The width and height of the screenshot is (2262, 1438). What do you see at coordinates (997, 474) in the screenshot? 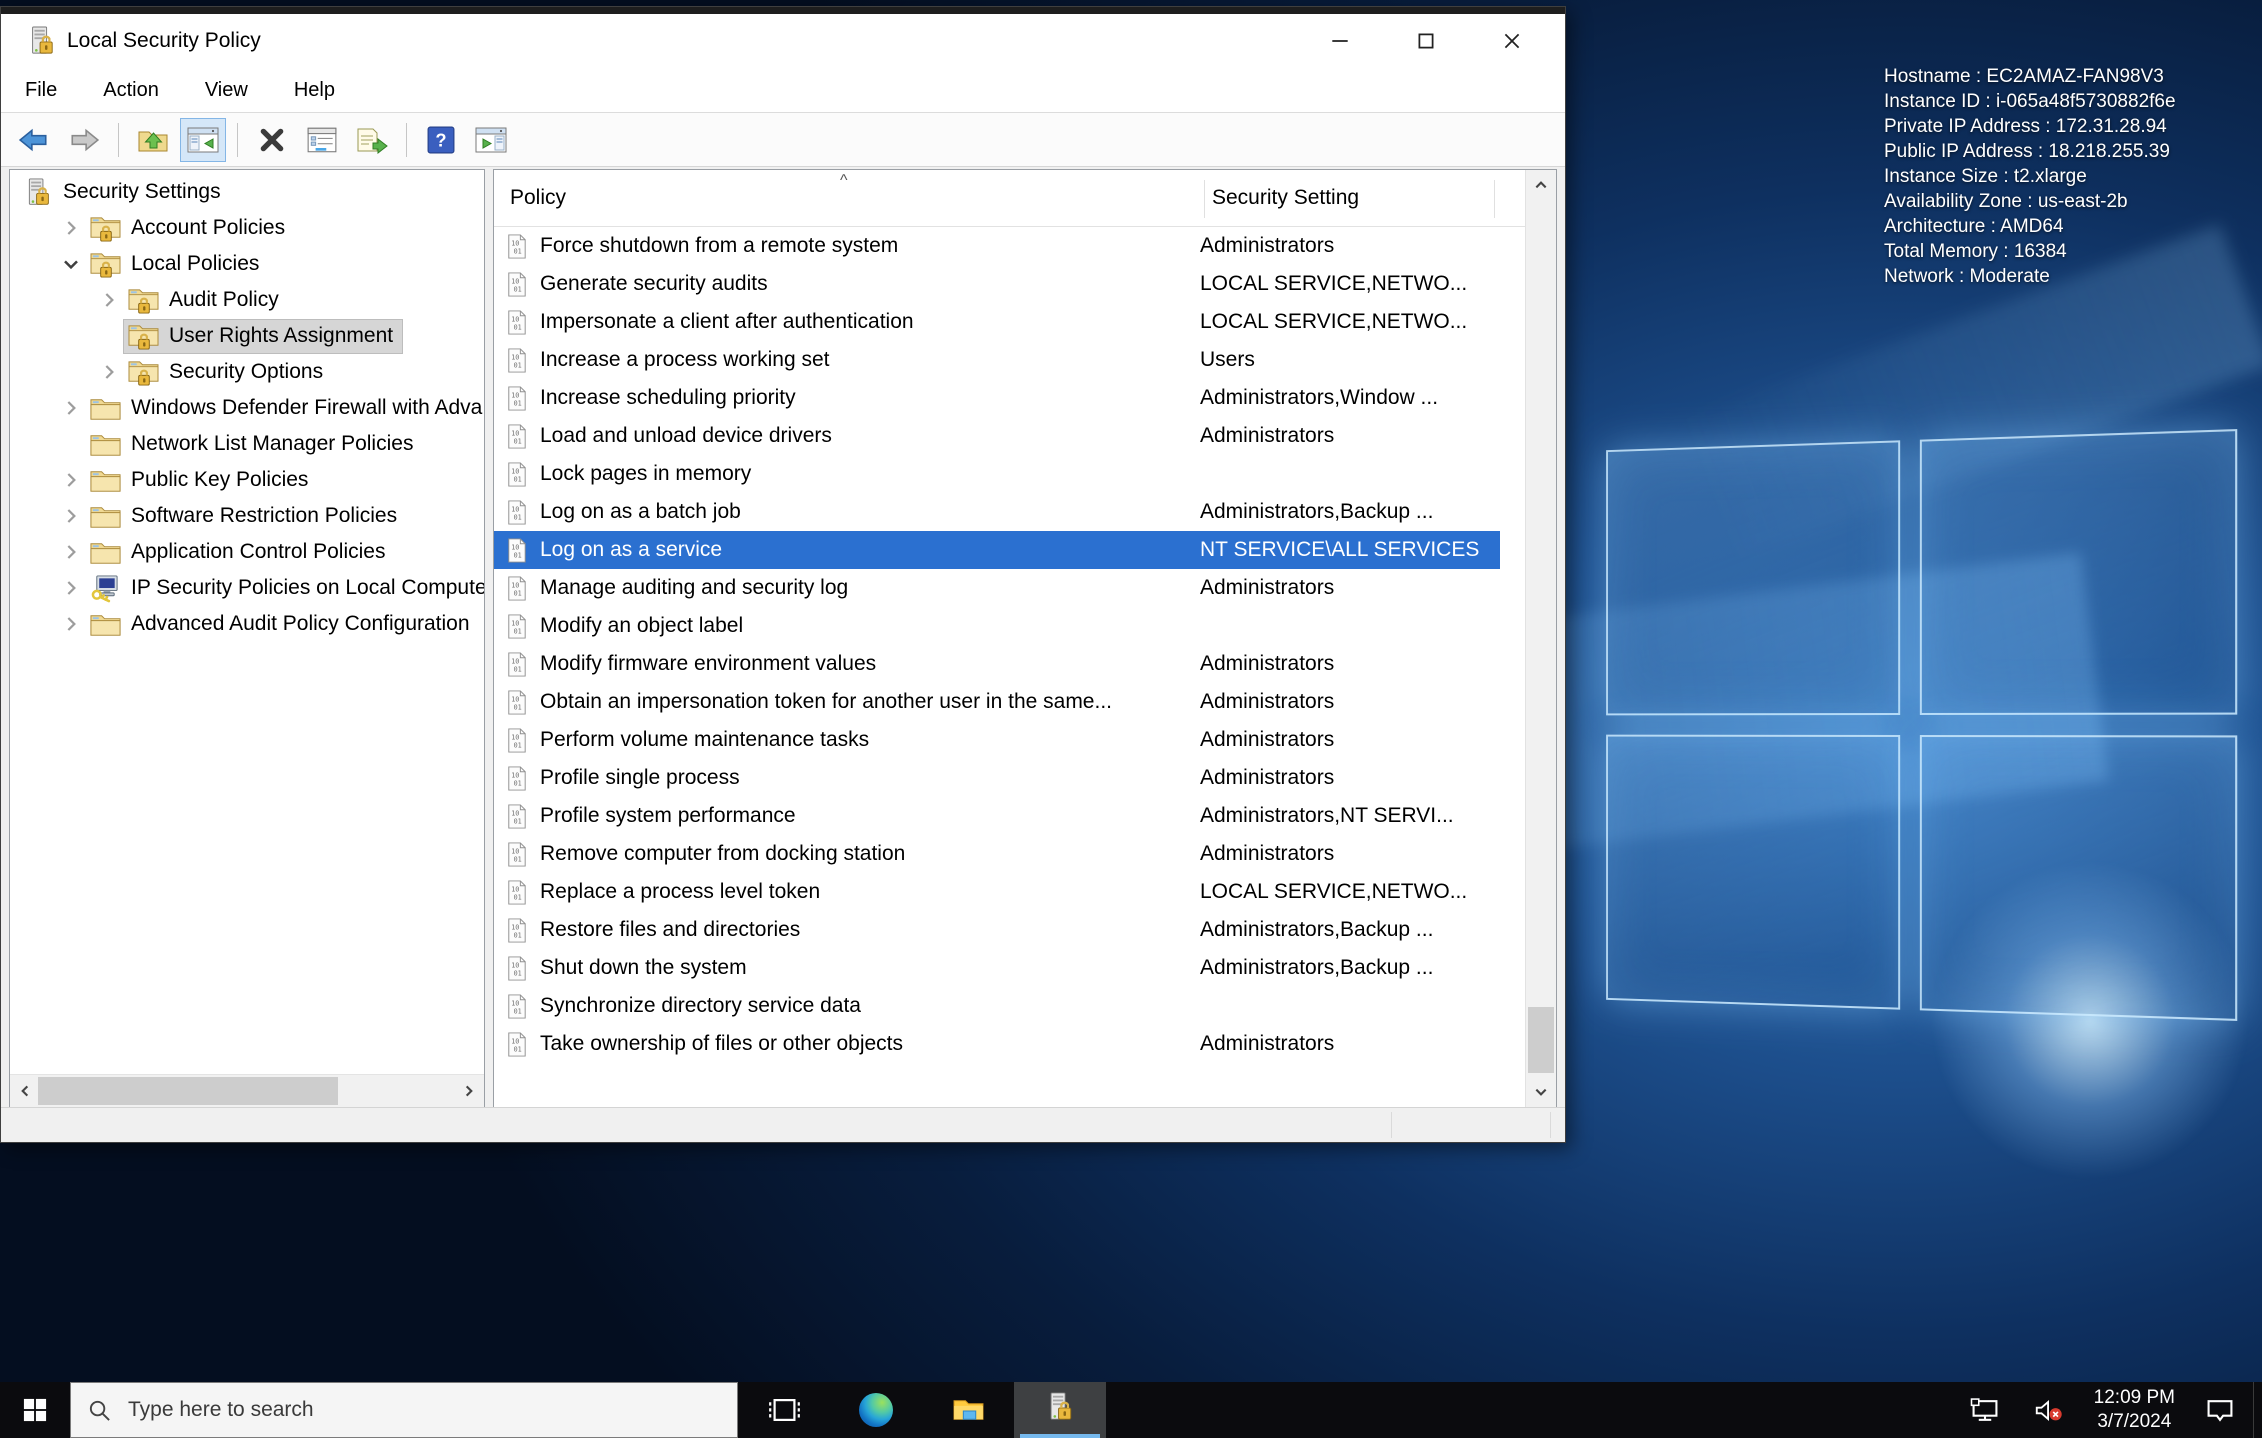
I see `policy-row-lock-pages-in-memory: 10 01 Lock pages in memory` at bounding box center [997, 474].